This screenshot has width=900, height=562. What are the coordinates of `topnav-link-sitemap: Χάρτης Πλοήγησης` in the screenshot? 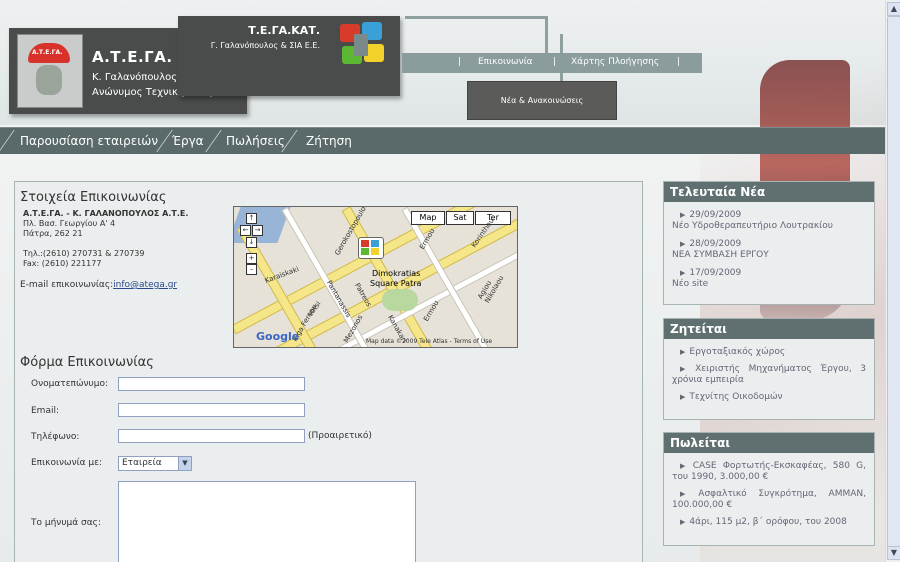 It's located at (615, 62).